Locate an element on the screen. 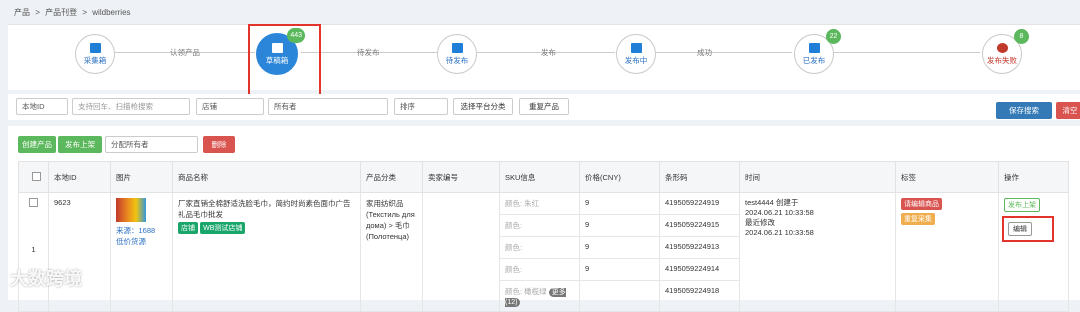  sku-label: 颜色: 橄榄绿 is located at coordinates (526, 291).